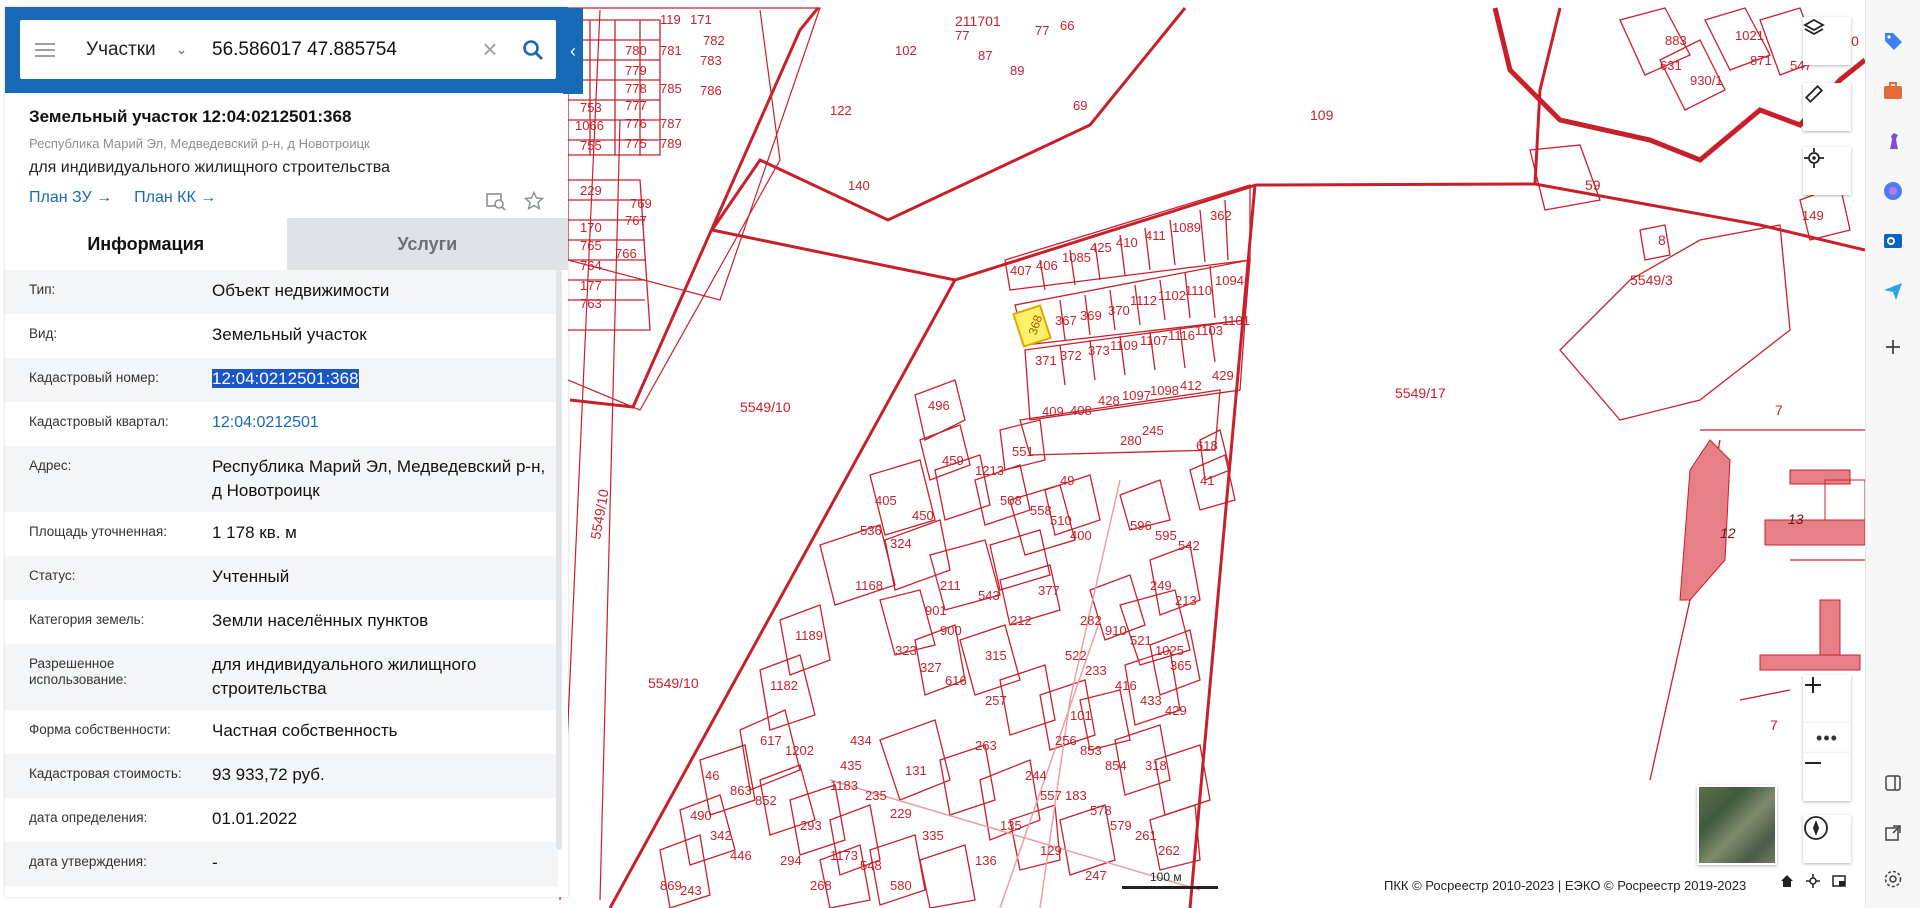 This screenshot has width=1920, height=908. I want to click on info-value: Земельный участок, so click(289, 334).